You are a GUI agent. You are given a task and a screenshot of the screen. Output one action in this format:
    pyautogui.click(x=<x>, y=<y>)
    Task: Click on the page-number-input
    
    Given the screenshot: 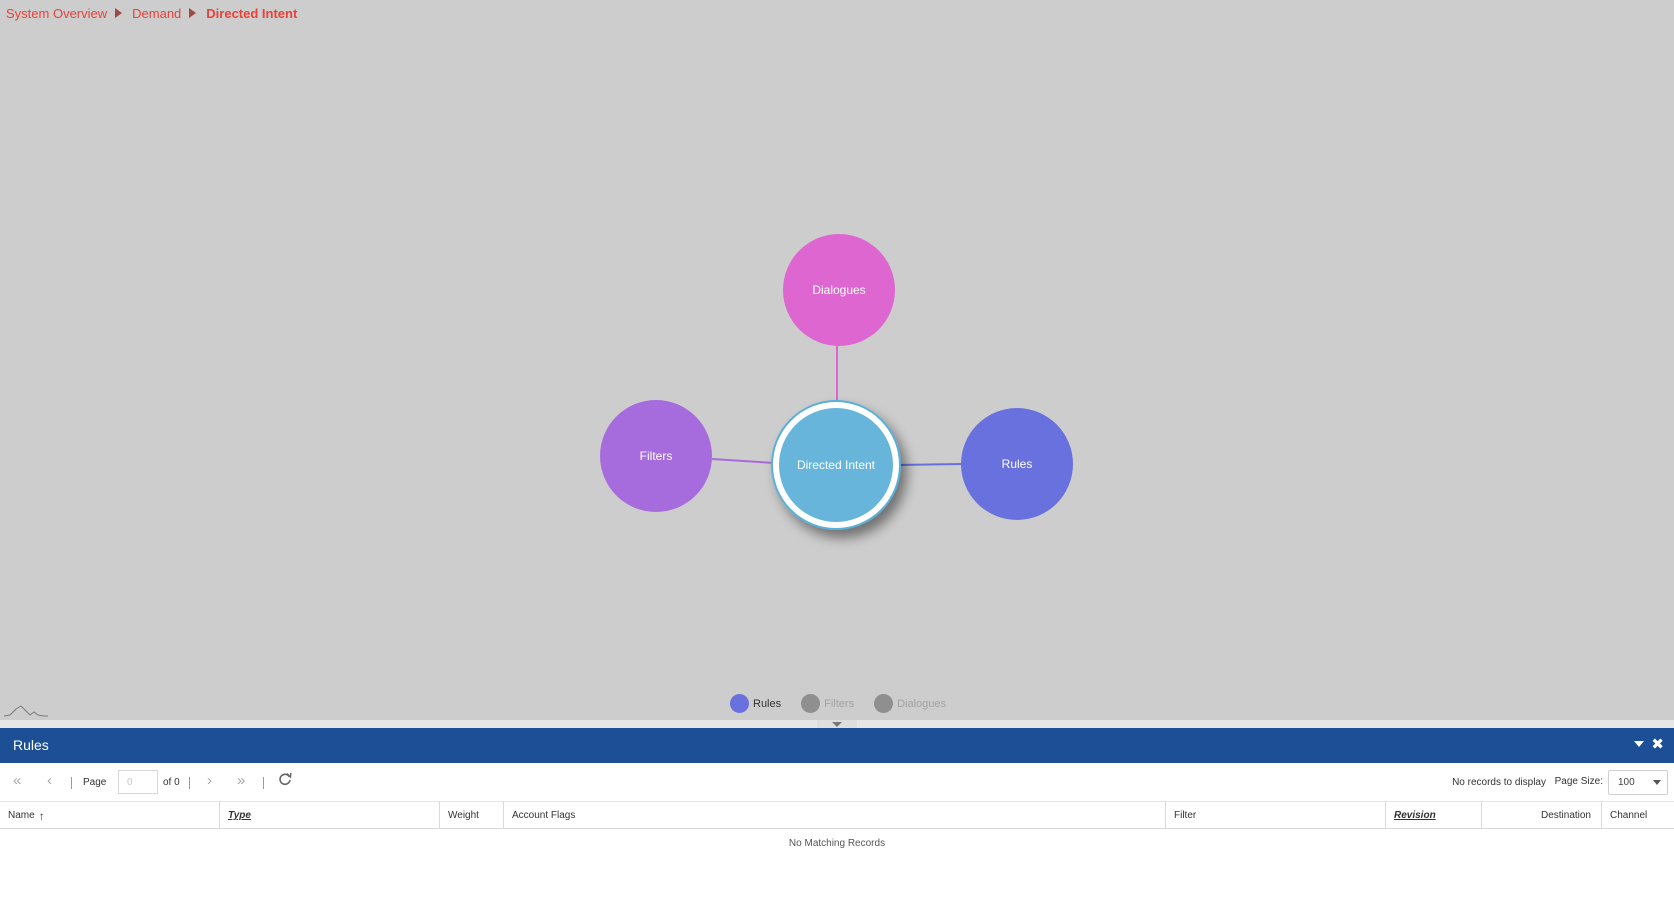 What is the action you would take?
    pyautogui.click(x=138, y=782)
    